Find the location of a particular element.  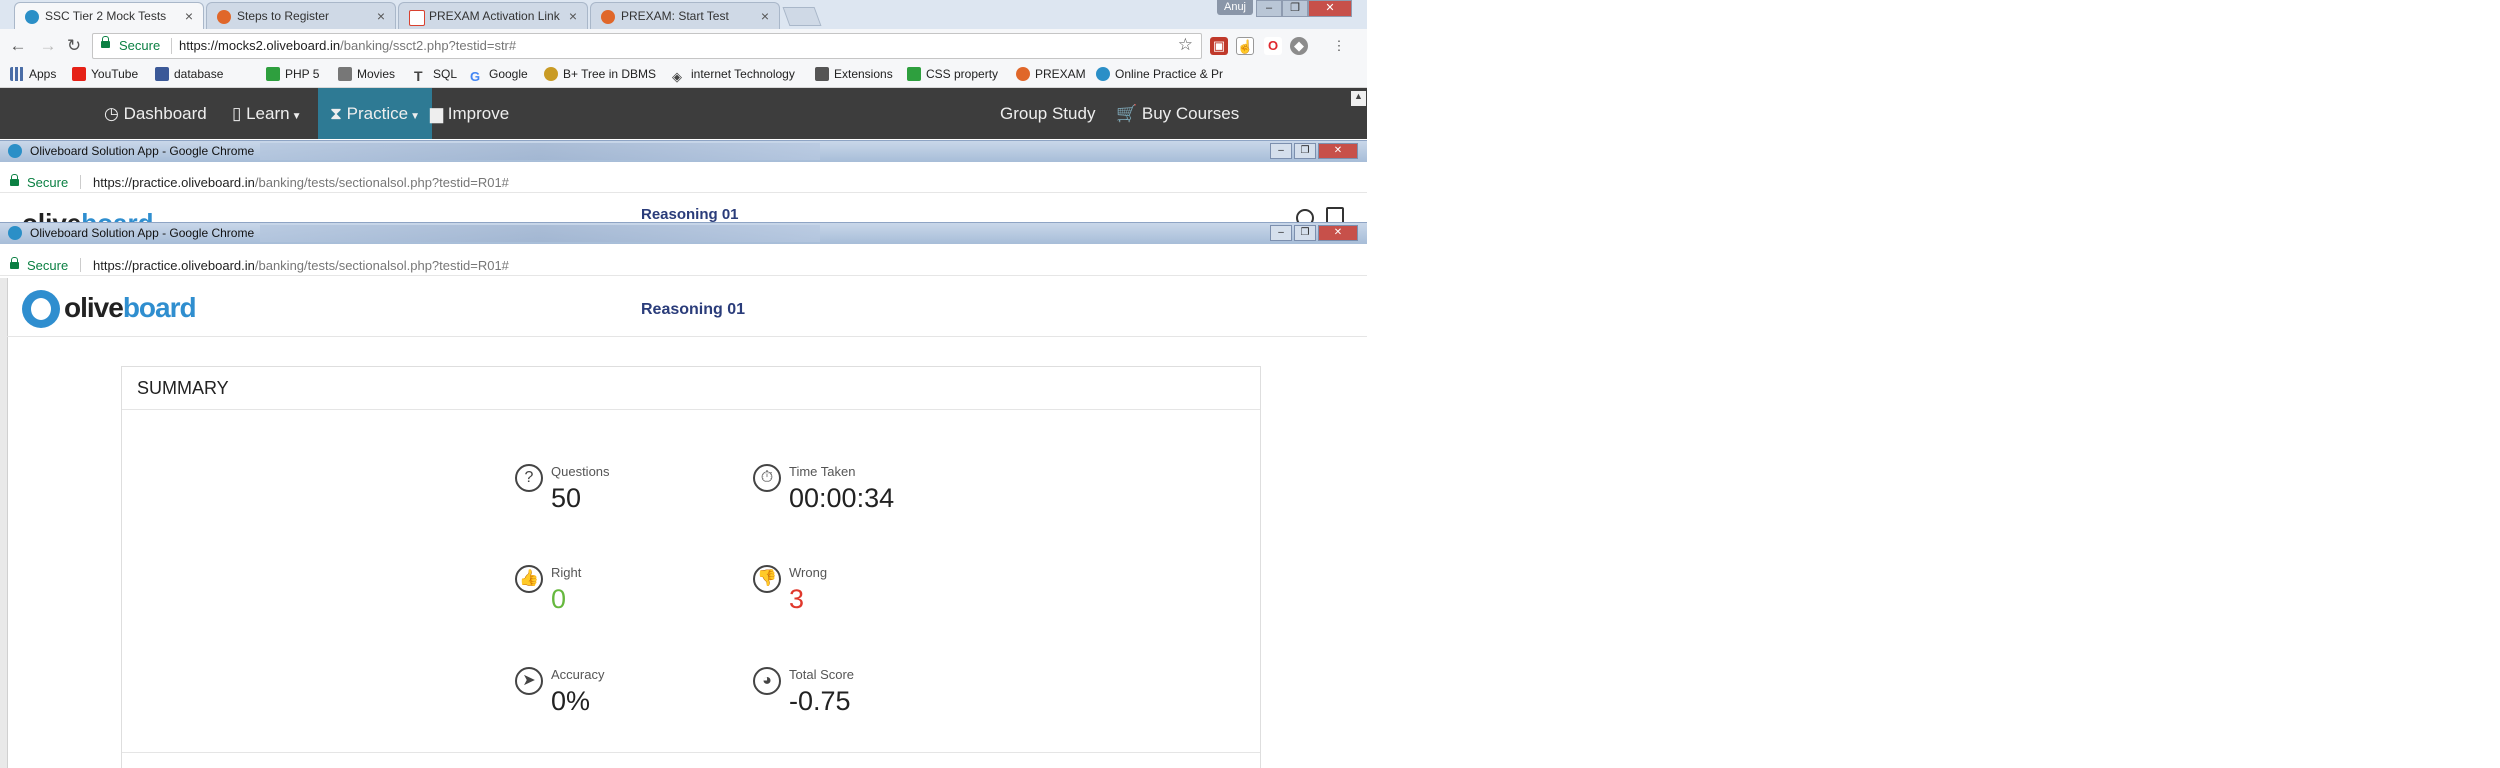

star-icon: ☆ is located at coordinates (1185, 45).